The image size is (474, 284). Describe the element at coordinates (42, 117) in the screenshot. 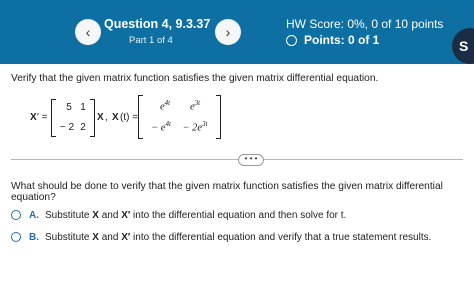

I see `prime-equals: ′ =` at that location.